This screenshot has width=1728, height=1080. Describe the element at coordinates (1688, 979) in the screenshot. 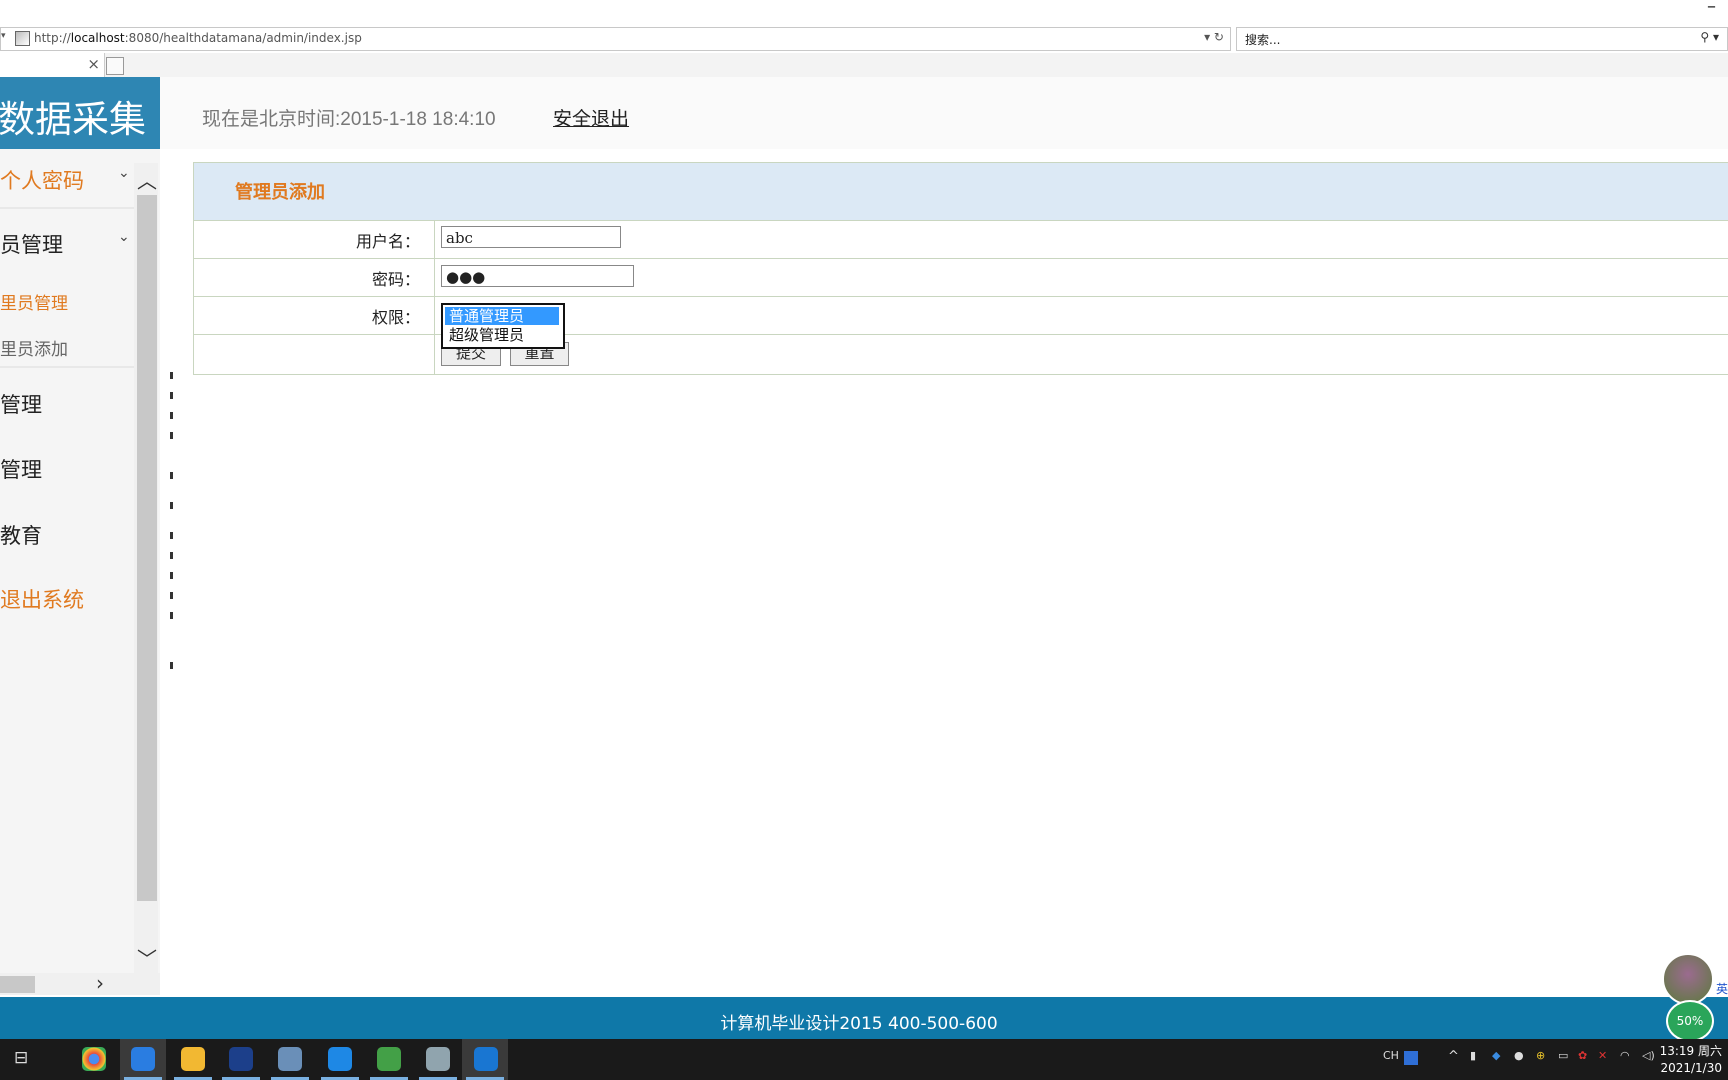

I see `floating-avatar` at that location.